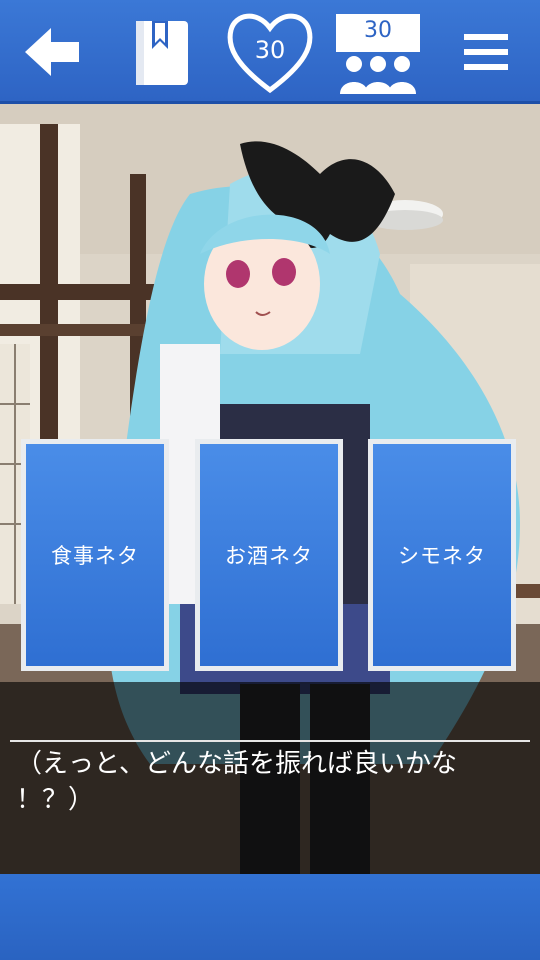 The width and height of the screenshot is (540, 960). Describe the element at coordinates (236, 782) in the screenshot. I see `dialog-text: （えっと、どんな話を振れば良いかな ！？）` at that location.